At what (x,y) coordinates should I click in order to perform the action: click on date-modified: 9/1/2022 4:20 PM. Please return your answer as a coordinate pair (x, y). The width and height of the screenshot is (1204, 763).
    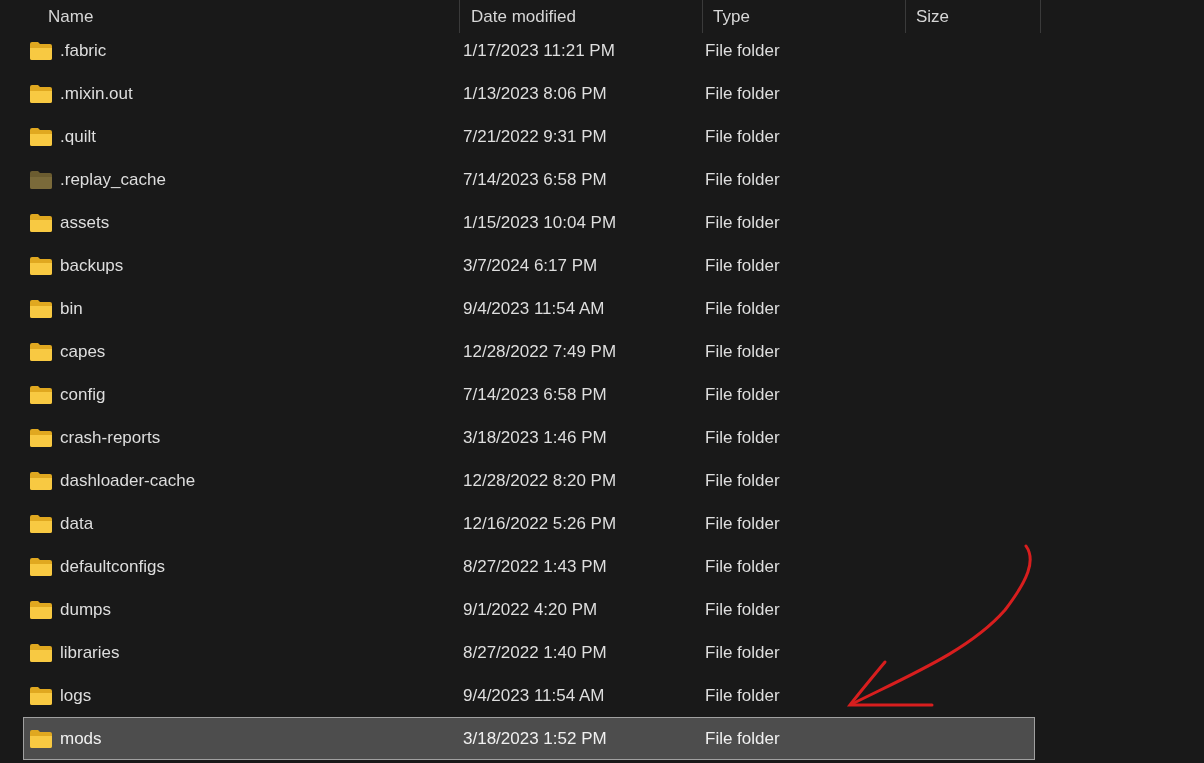
    Looking at the image, I should click on (531, 609).